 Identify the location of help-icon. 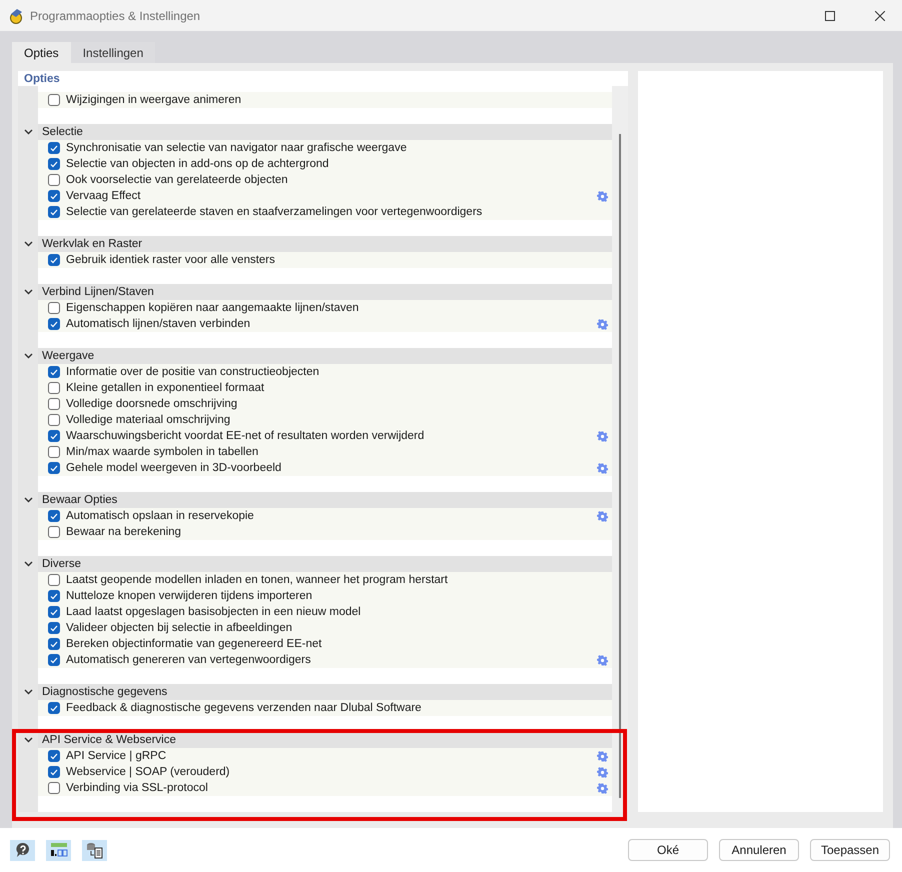
(22, 850).